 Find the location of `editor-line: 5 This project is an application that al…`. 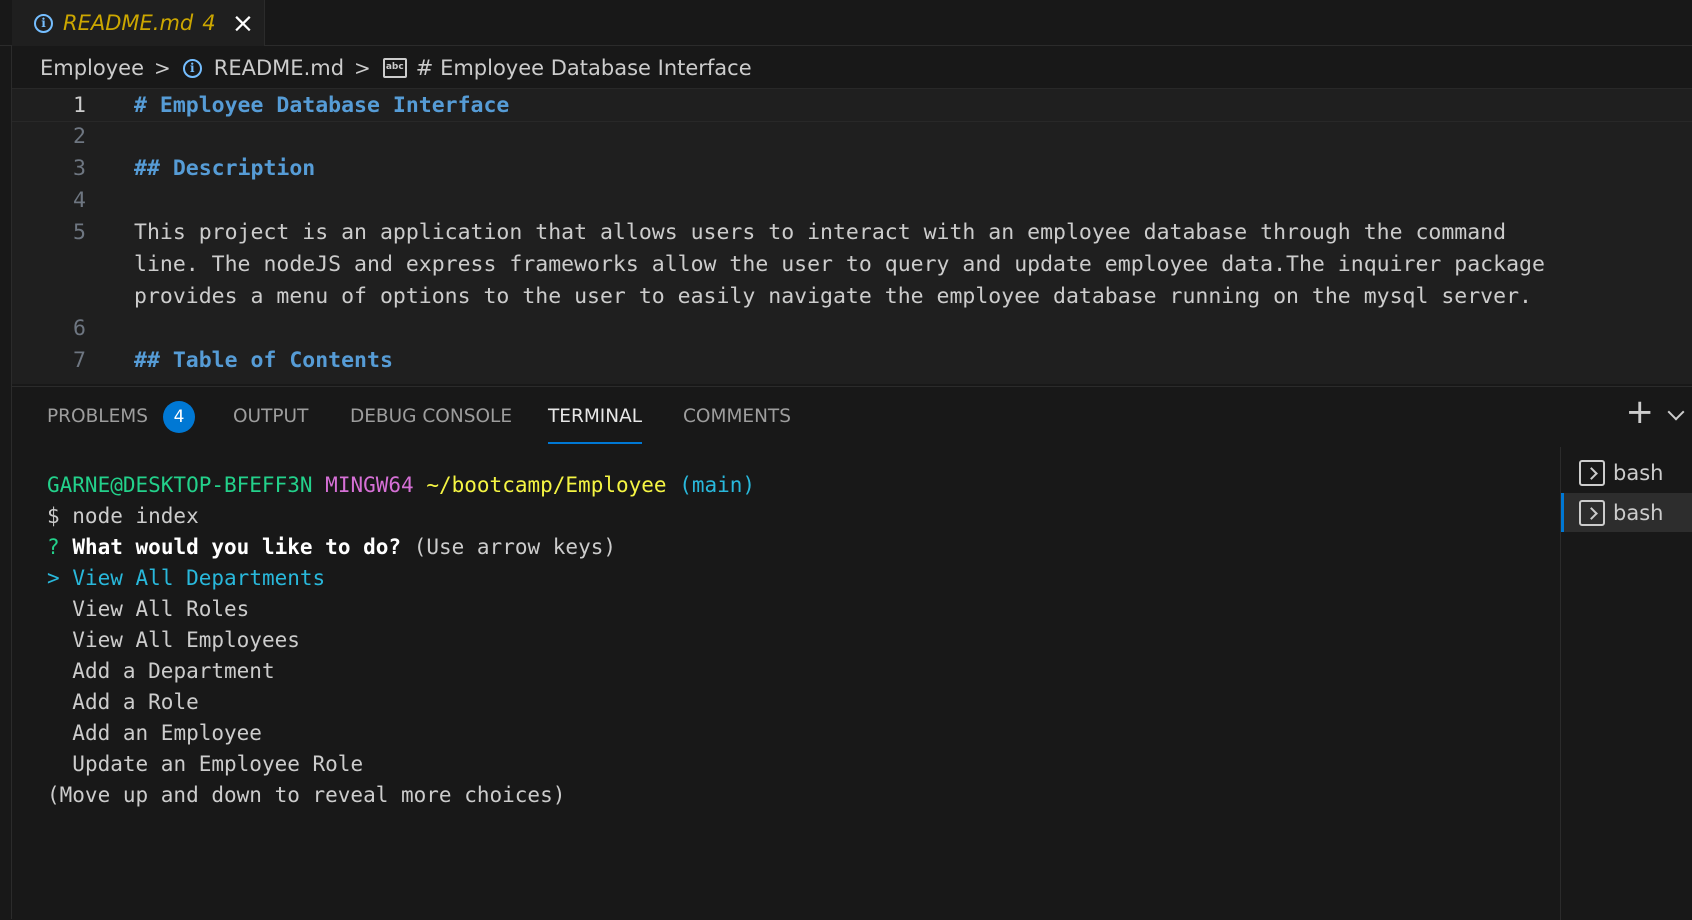

editor-line: 5 This project is an application that al… is located at coordinates (852, 233).